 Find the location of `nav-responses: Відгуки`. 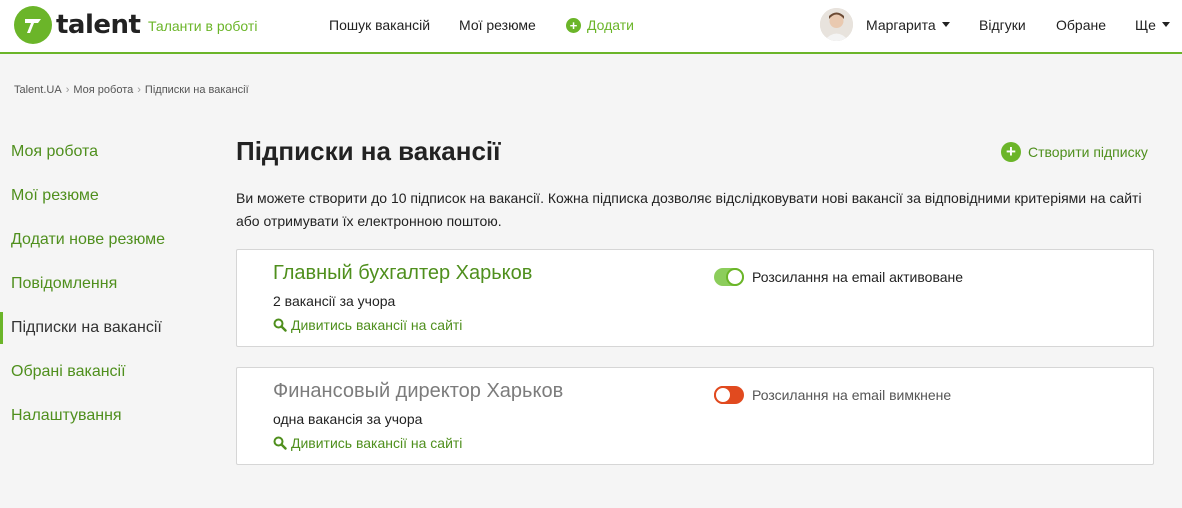

nav-responses: Відгуки is located at coordinates (1002, 25).